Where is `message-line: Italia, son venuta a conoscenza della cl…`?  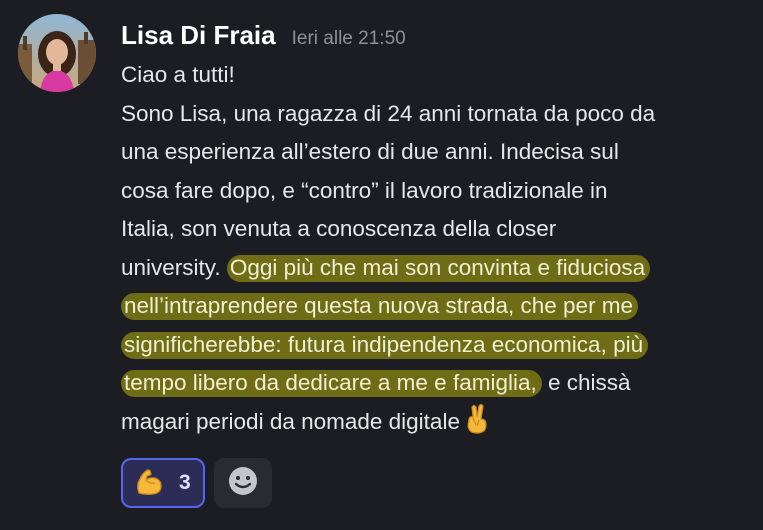
message-line: Italia, son venuta a conoscenza della cl… is located at coordinates (339, 228).